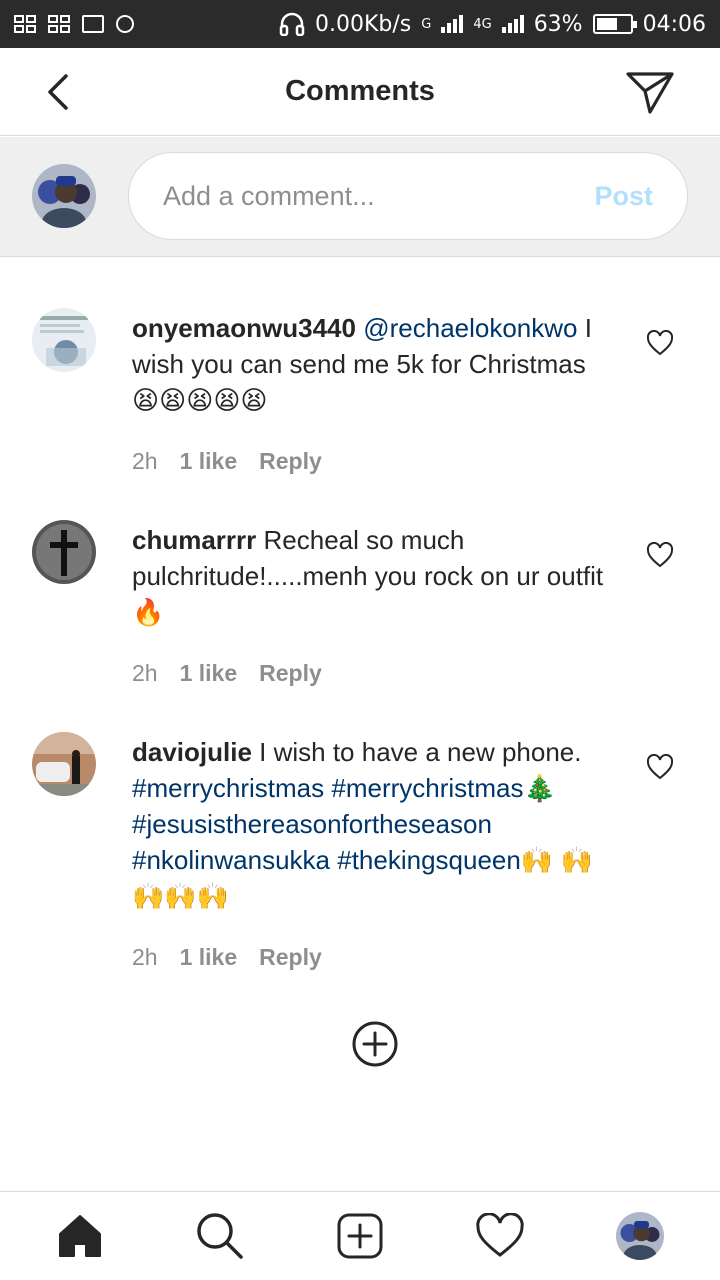  I want to click on top-app-bar: Comments, so click(360, 92).